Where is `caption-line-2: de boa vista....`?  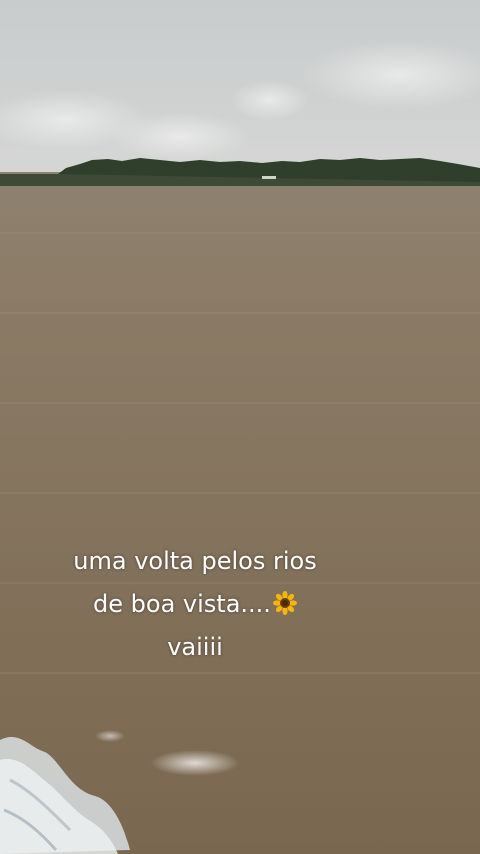
caption-line-2: de boa vista.... is located at coordinates (195, 604).